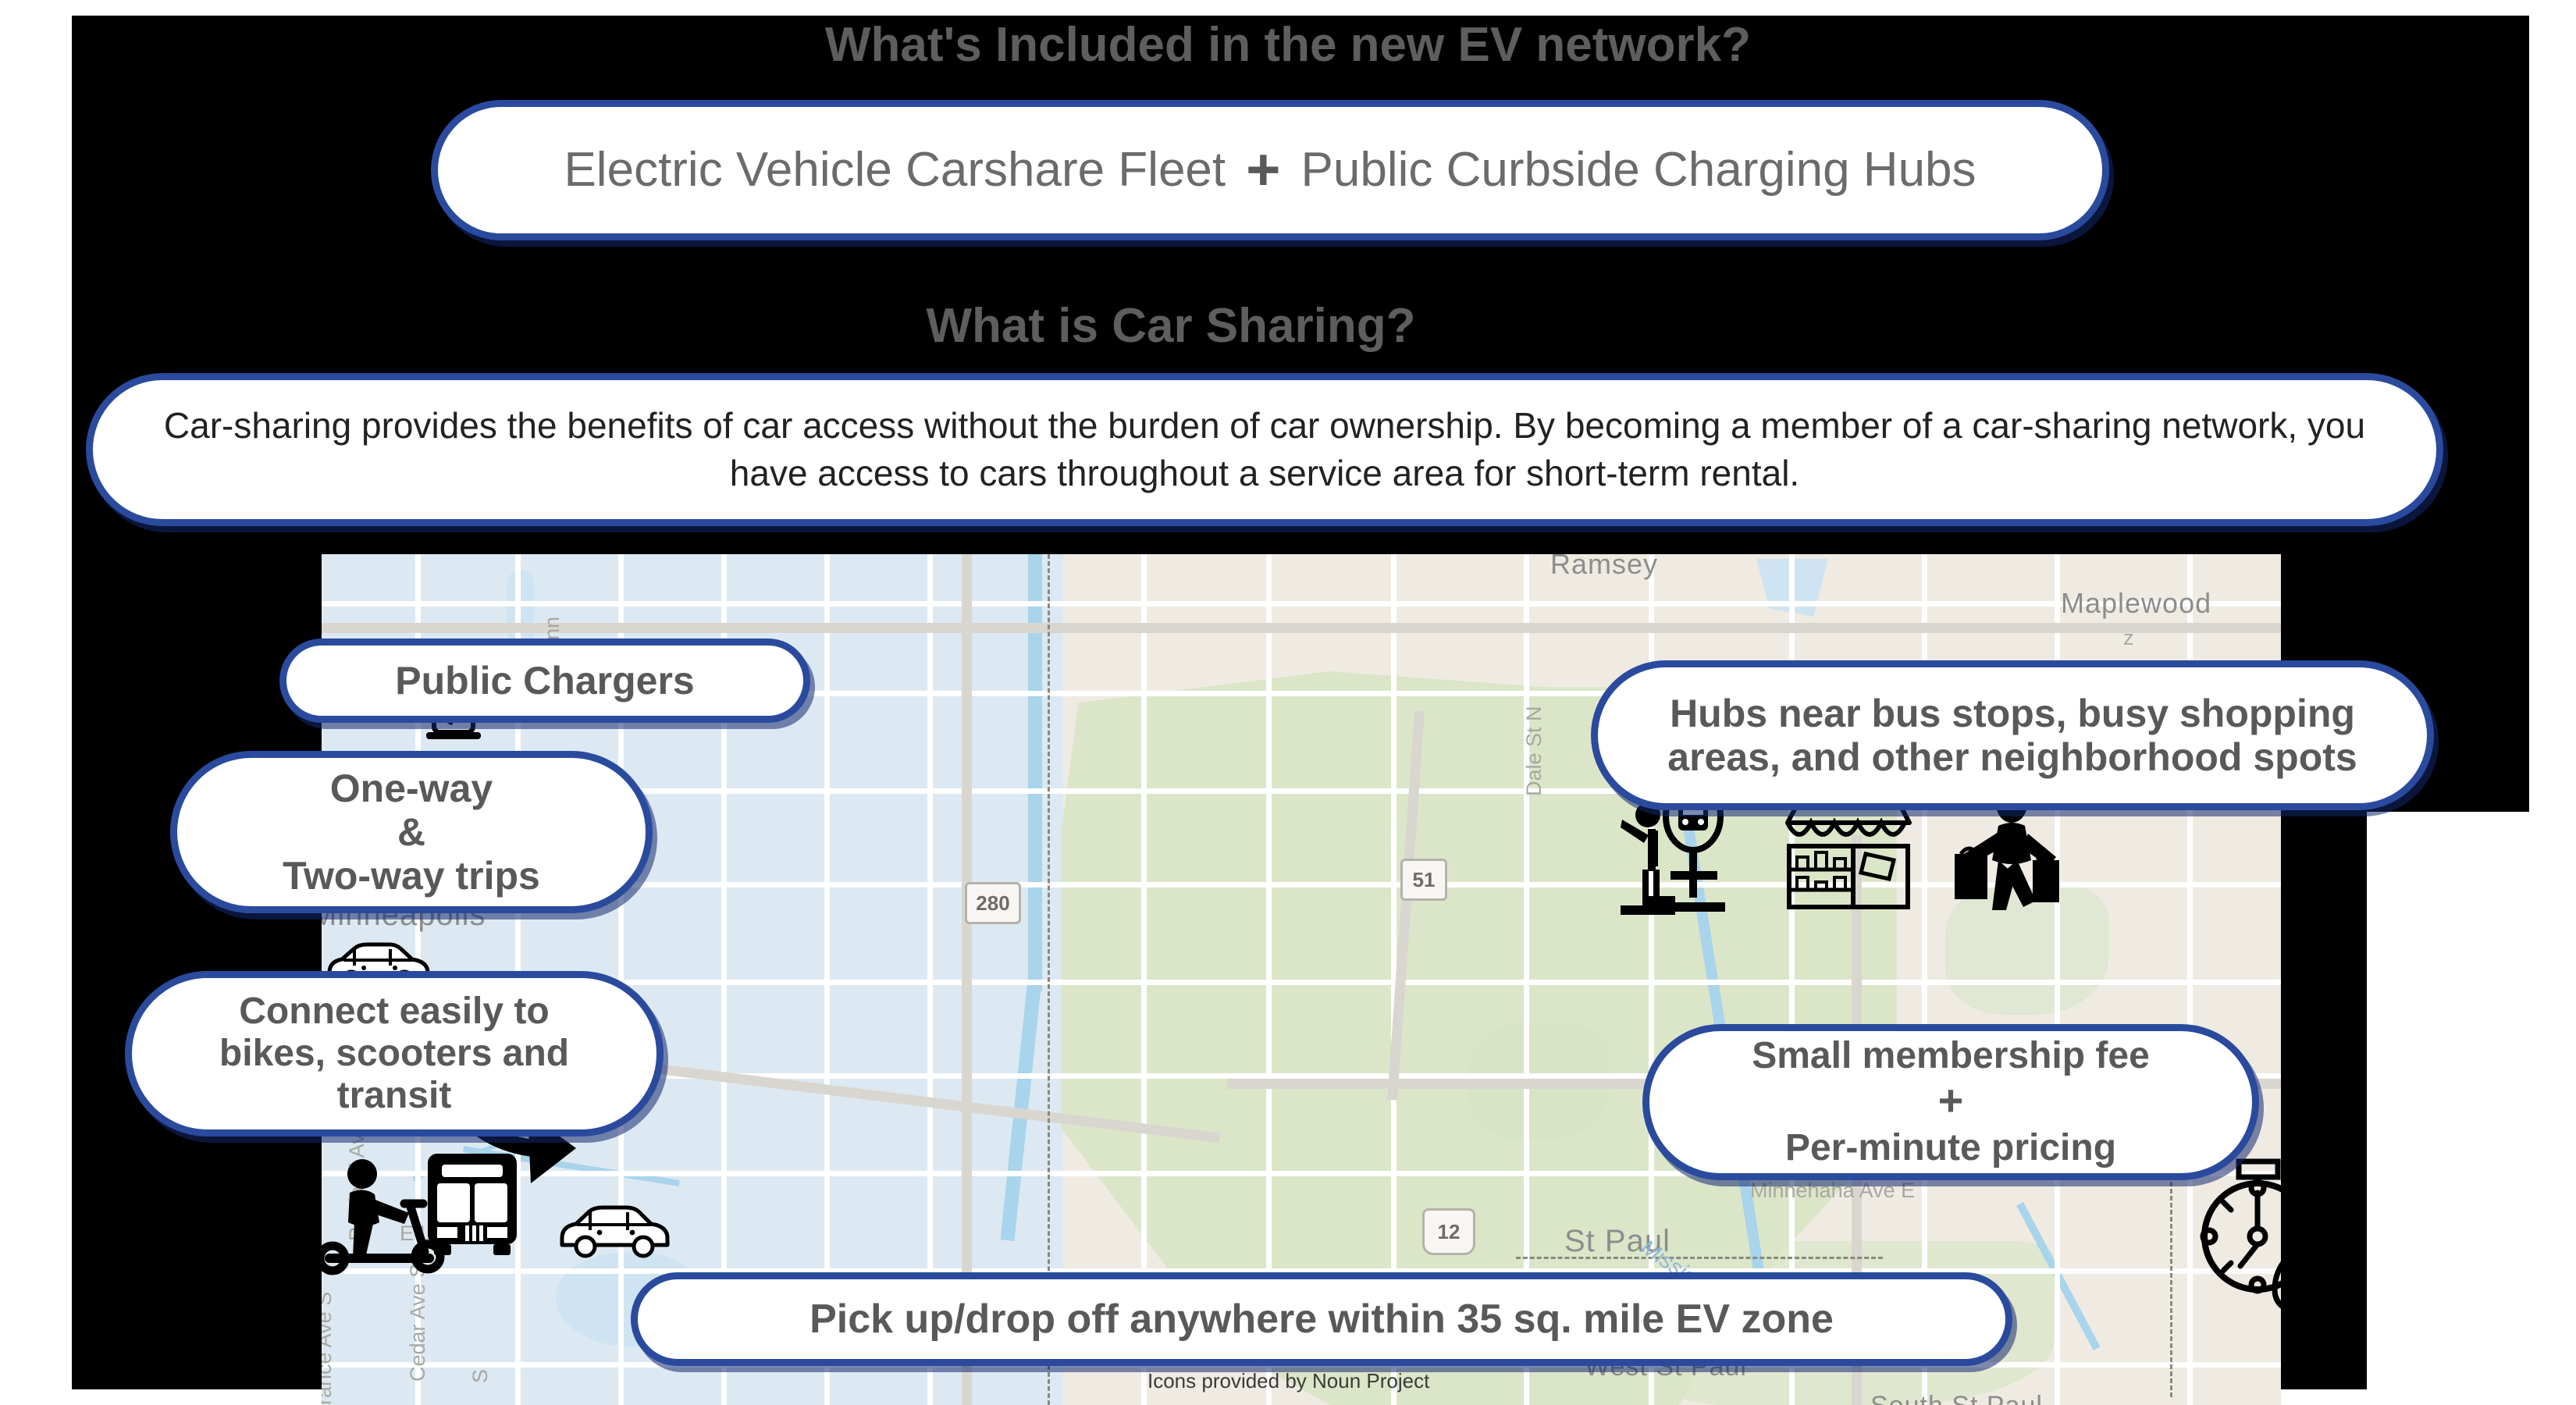 This screenshot has width=2576, height=1405. I want to click on icon-credit: Icons provided by Noun Project, so click(1288, 1381).